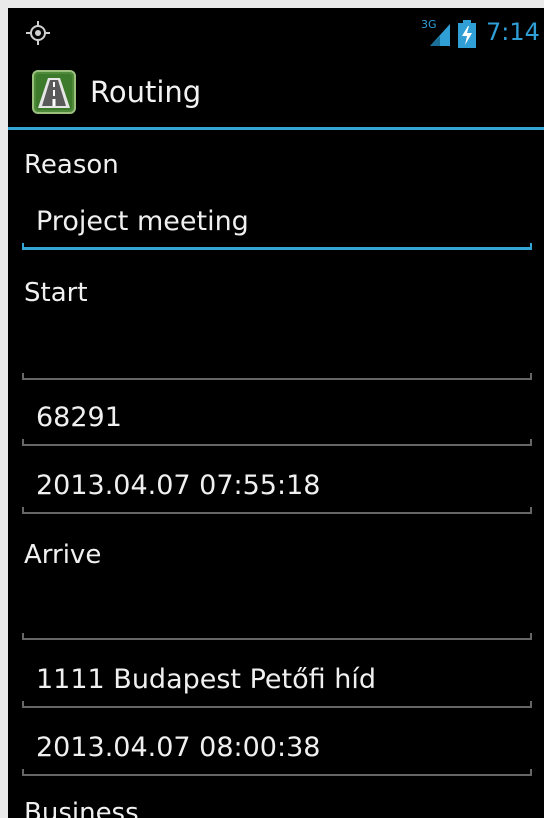 The image size is (544, 818). What do you see at coordinates (277, 616) in the screenshot?
I see `arrive-name-input` at bounding box center [277, 616].